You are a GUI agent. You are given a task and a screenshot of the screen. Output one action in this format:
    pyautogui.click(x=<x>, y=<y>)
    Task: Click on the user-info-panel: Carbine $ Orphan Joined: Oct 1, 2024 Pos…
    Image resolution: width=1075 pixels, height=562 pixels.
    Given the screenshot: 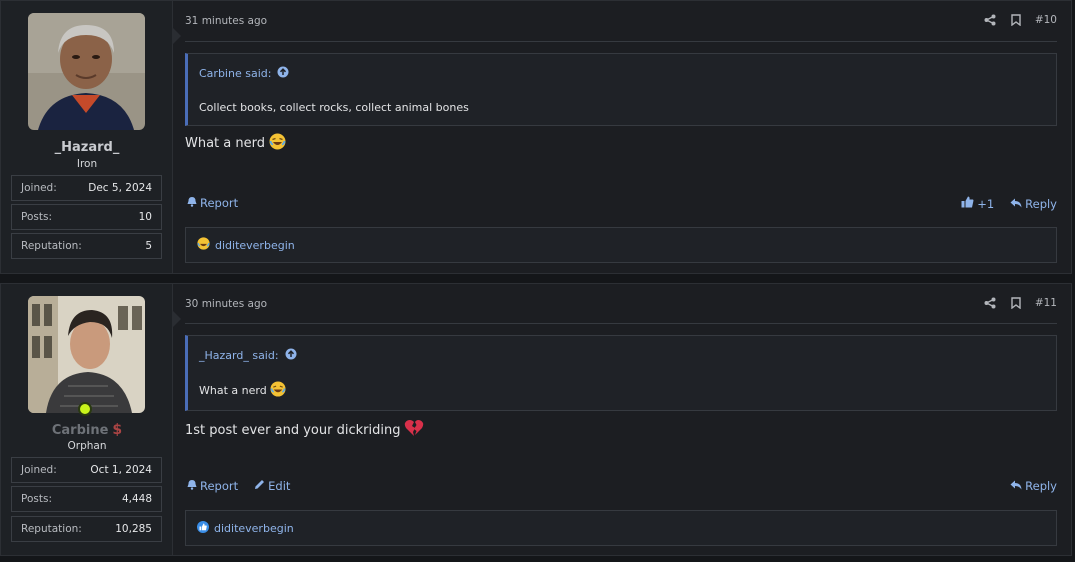 What is the action you would take?
    pyautogui.click(x=91, y=419)
    